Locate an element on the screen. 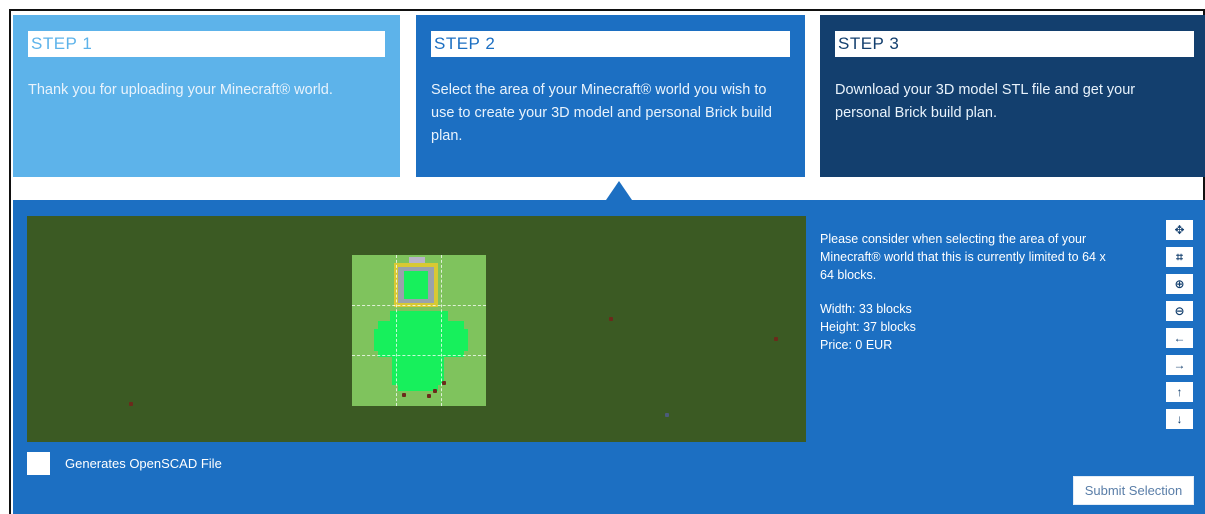 This screenshot has width=1205, height=514. zoom-out-icon: ⊖ is located at coordinates (1179, 311).